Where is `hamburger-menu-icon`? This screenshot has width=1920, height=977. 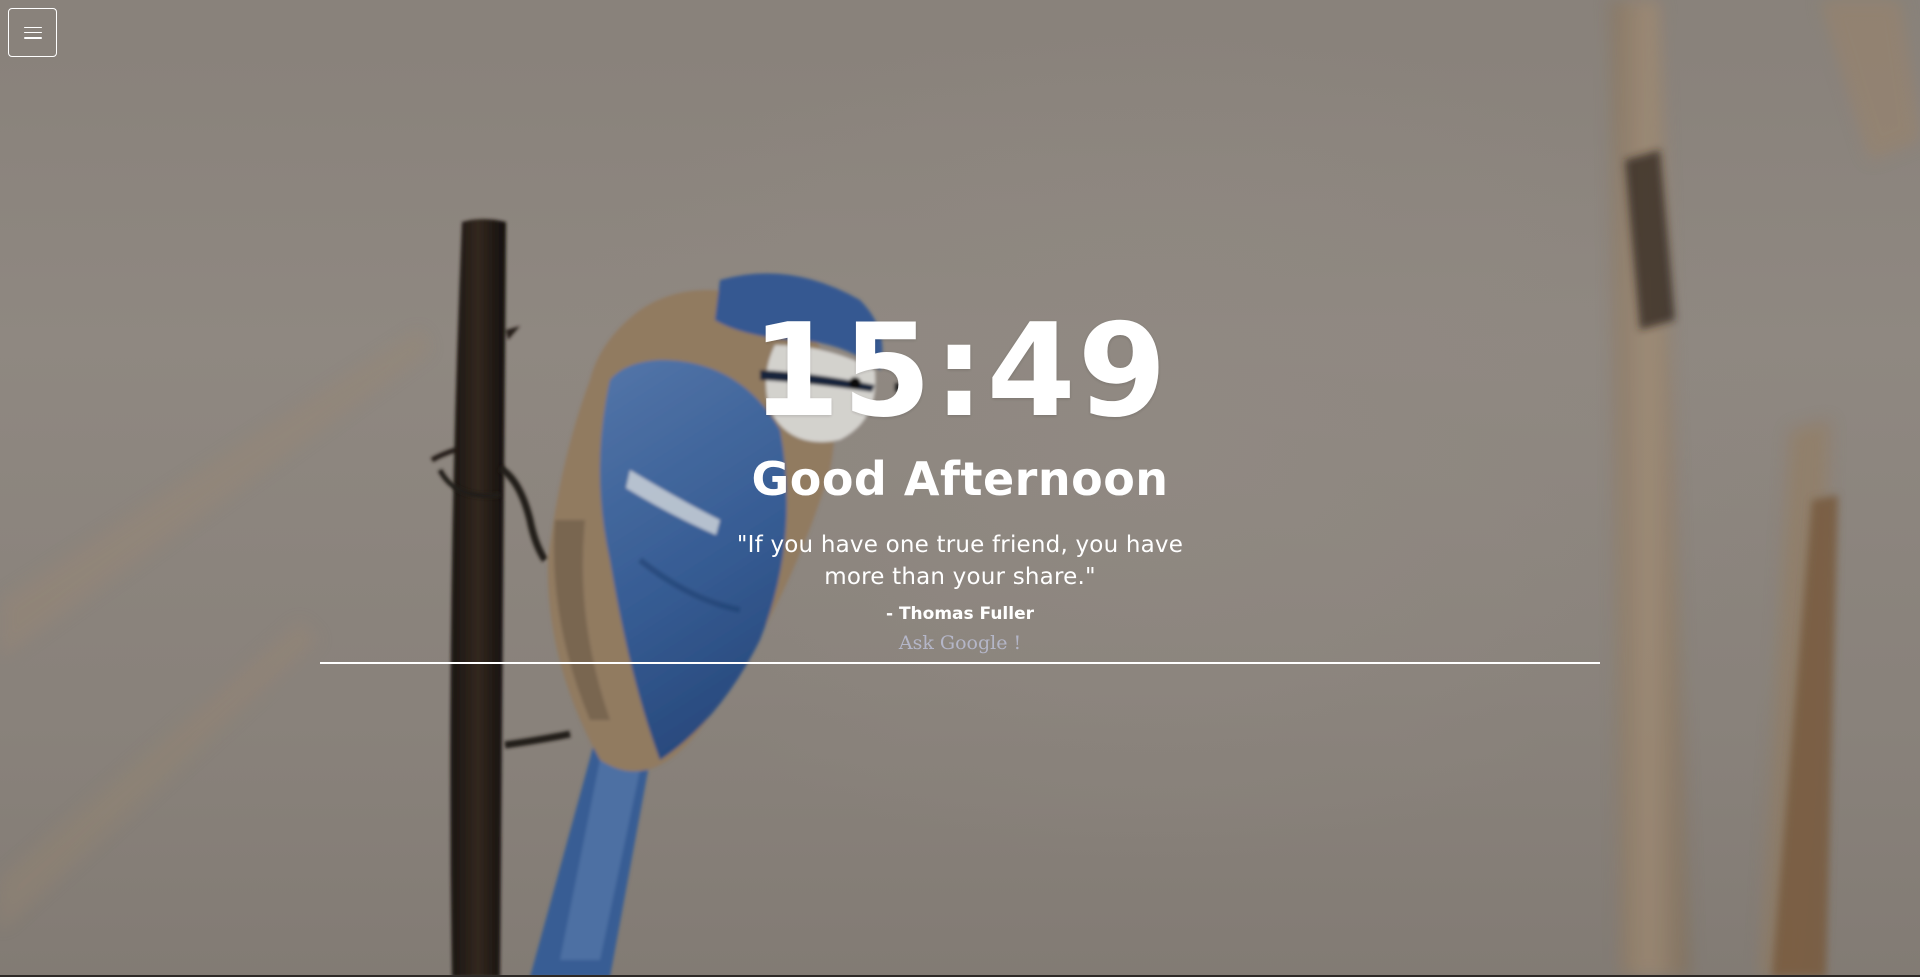 hamburger-menu-icon is located at coordinates (32, 32).